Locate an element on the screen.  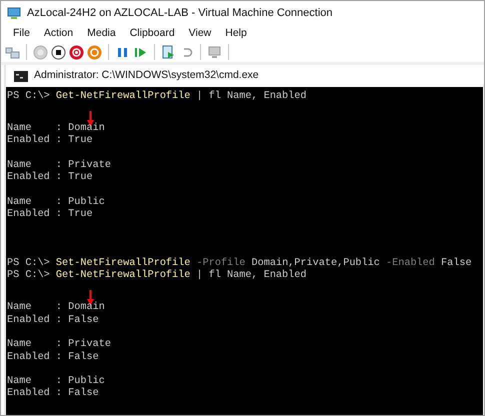
checkpoint-icon is located at coordinates (168, 52).